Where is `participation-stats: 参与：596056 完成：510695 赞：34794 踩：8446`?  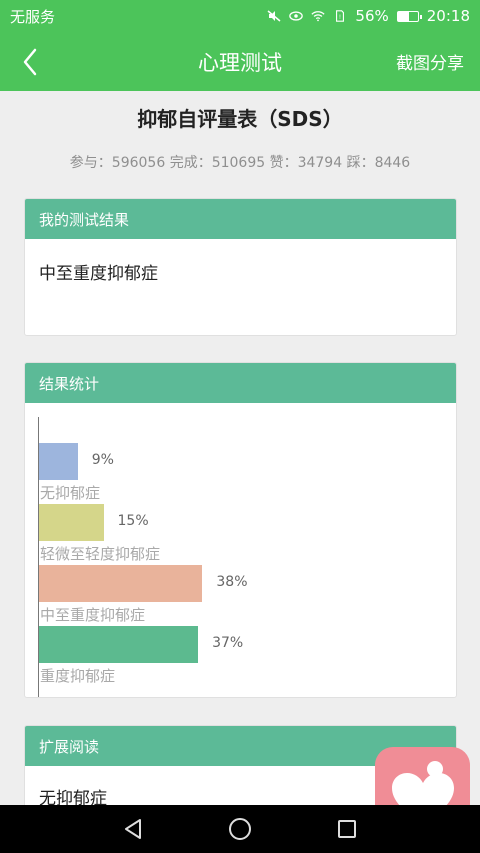 participation-stats: 参与：596056 完成：510695 赞：34794 踩：8446 is located at coordinates (240, 163).